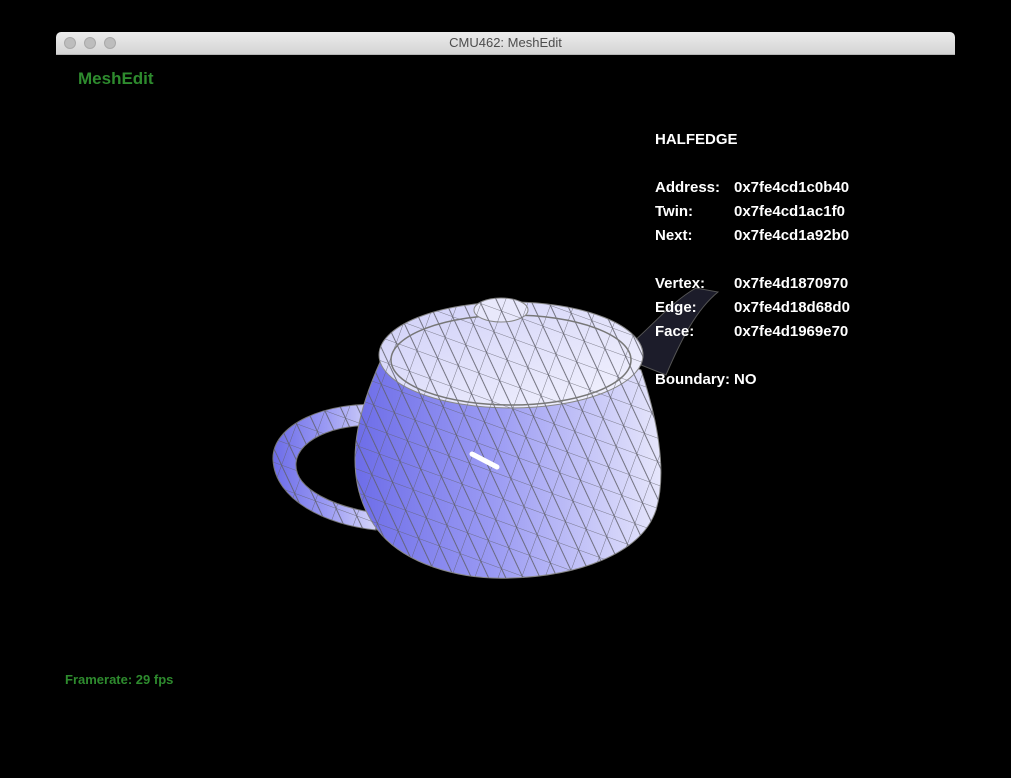 This screenshot has height=778, width=1011. Describe the element at coordinates (792, 187) in the screenshot. I see `info-value: 0x7fe4cd1c0b40` at that location.